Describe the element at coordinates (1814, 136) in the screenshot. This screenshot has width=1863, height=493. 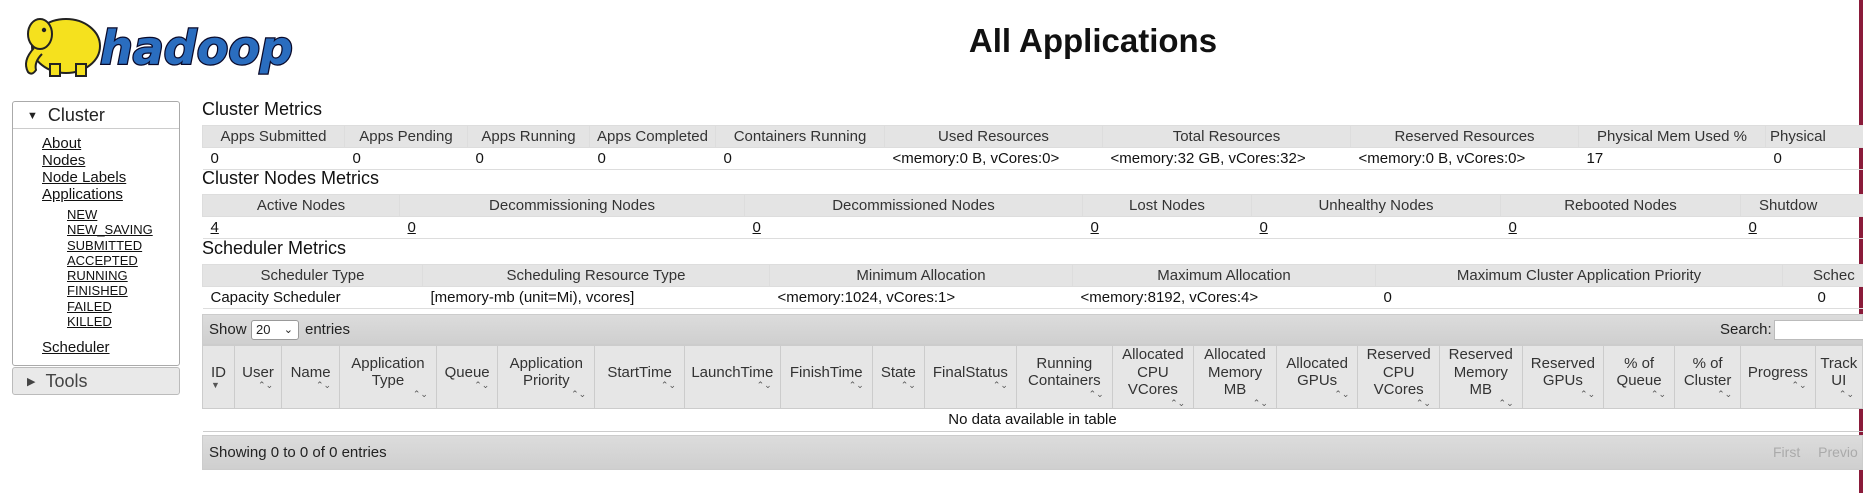
I see `cluster-metrics-header: Physical` at that location.